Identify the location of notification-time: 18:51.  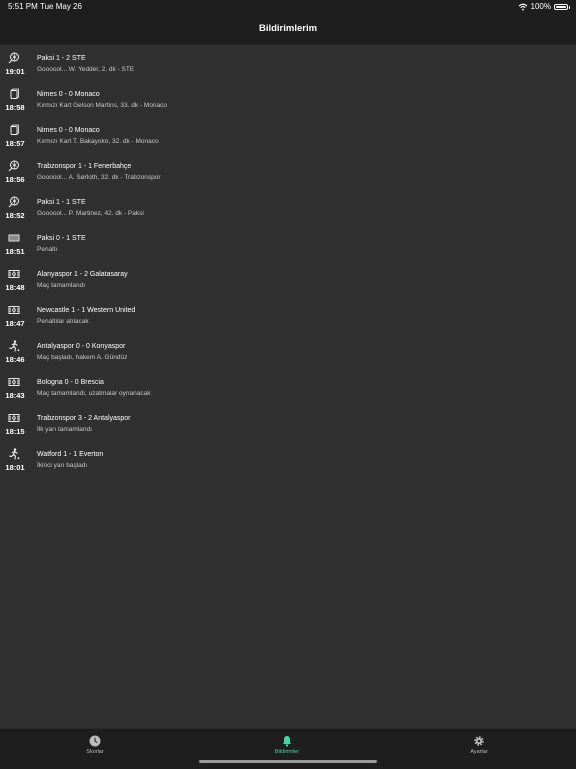
(15, 251).